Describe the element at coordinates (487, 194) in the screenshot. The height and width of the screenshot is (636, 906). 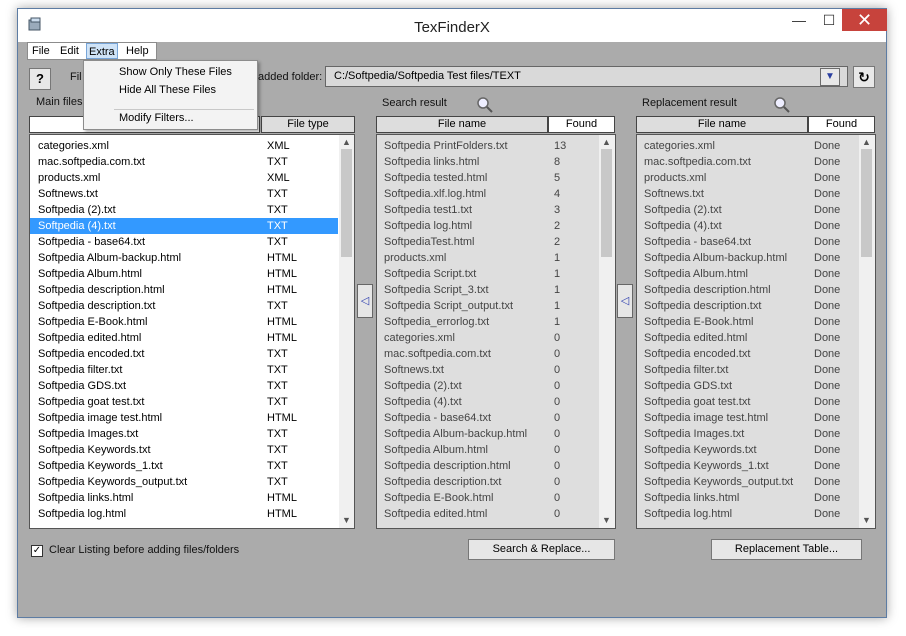
I see `list-item: Softpedia.xlf.log.html 4` at that location.